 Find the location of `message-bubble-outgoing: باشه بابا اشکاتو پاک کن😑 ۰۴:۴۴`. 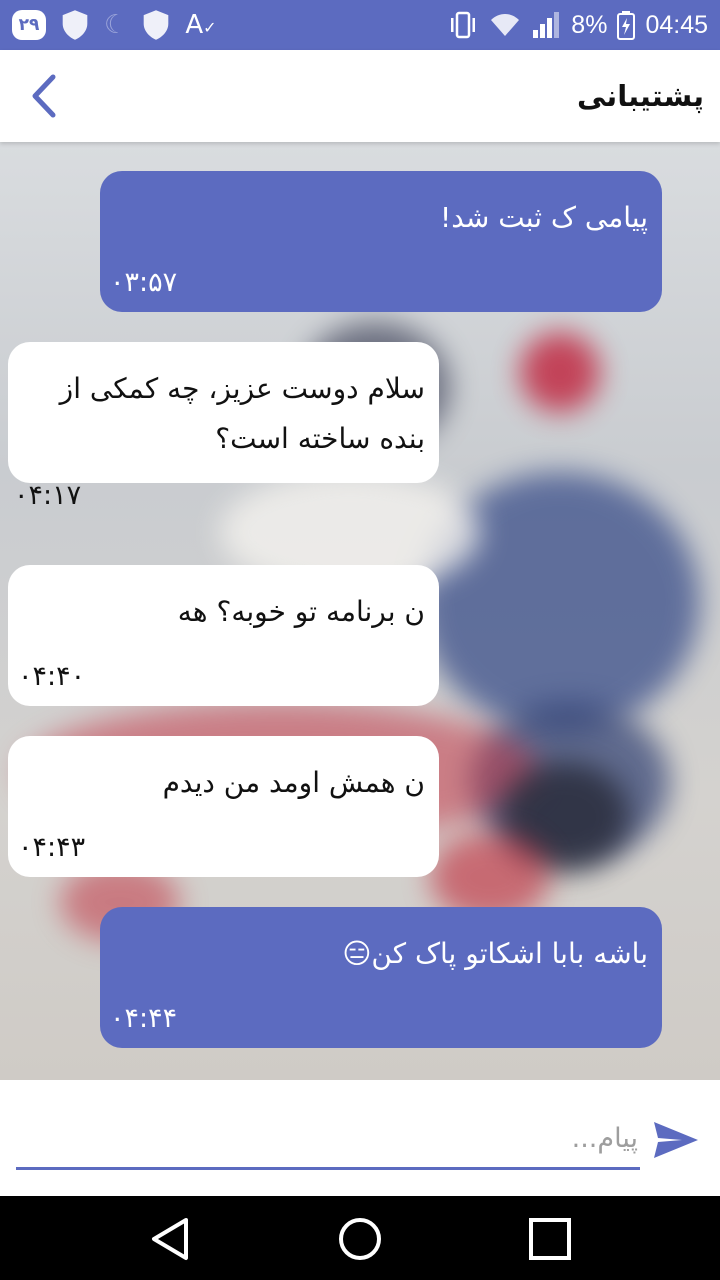

message-bubble-outgoing: باشه بابا اشکاتو پاک کن😑 ۰۴:۴۴ is located at coordinates (381, 977).